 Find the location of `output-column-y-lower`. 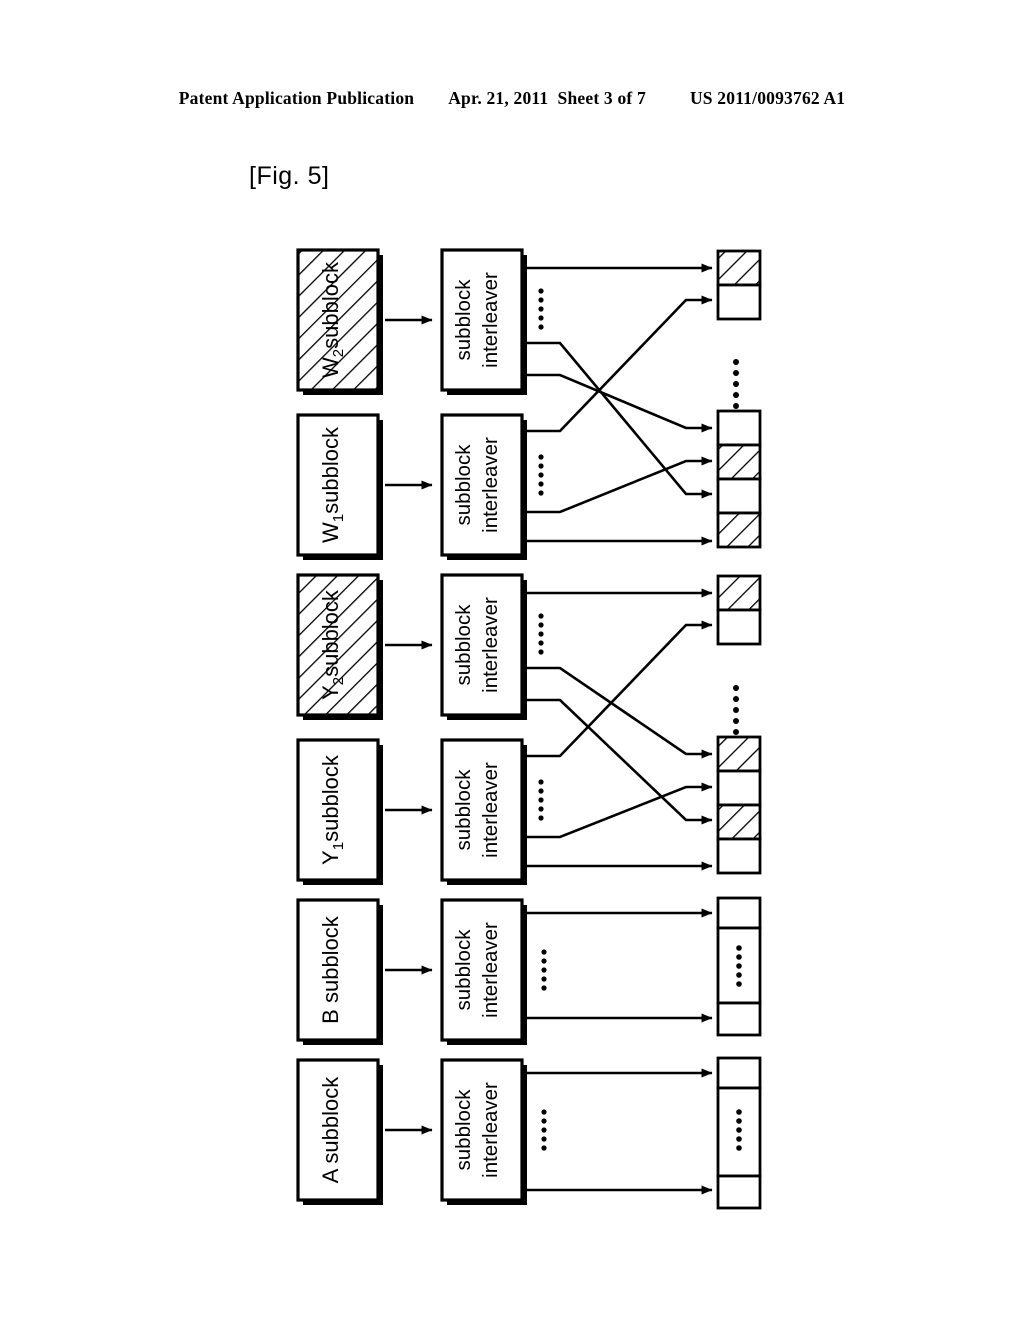

output-column-y-lower is located at coordinates (739, 805).